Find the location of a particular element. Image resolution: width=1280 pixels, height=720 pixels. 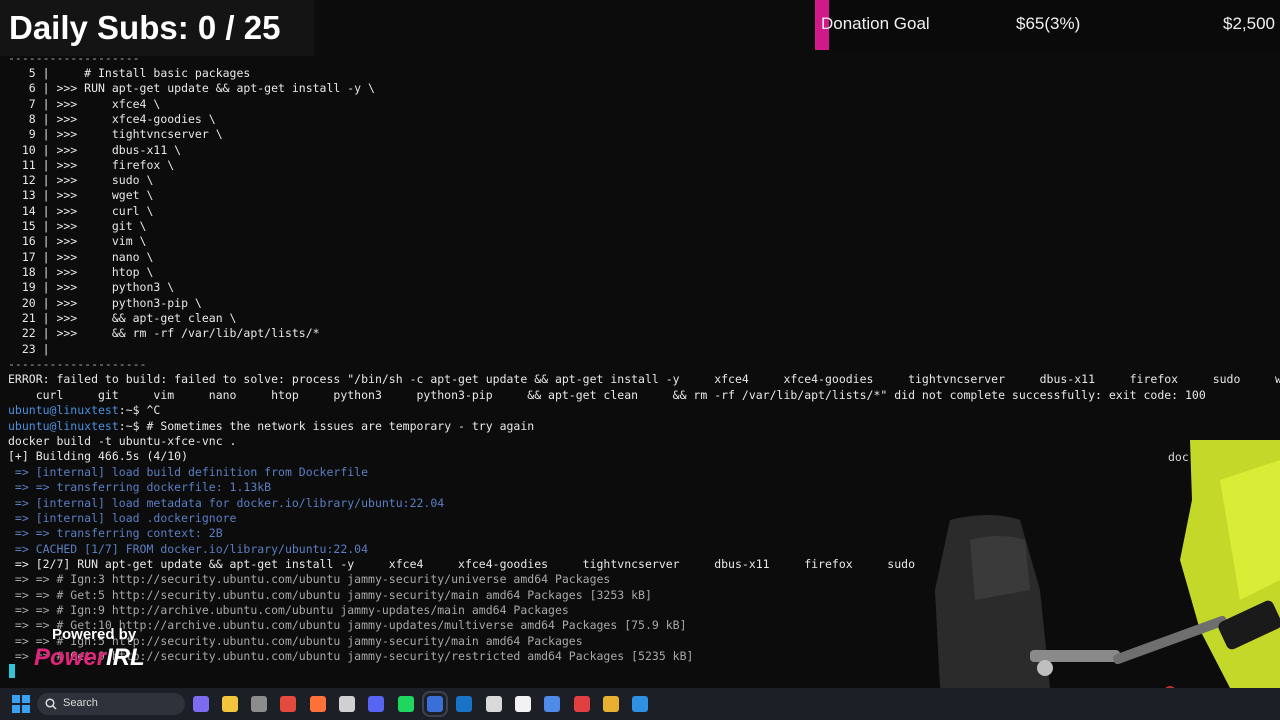

outlook-icon is located at coordinates (464, 704).